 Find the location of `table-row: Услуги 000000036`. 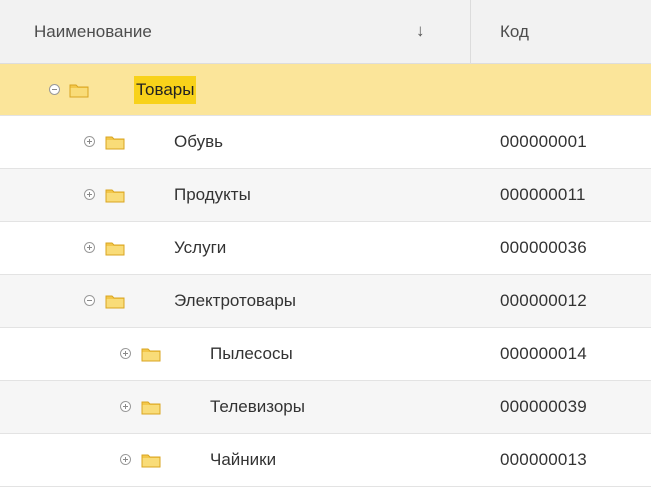

table-row: Услуги 000000036 is located at coordinates (325, 248).